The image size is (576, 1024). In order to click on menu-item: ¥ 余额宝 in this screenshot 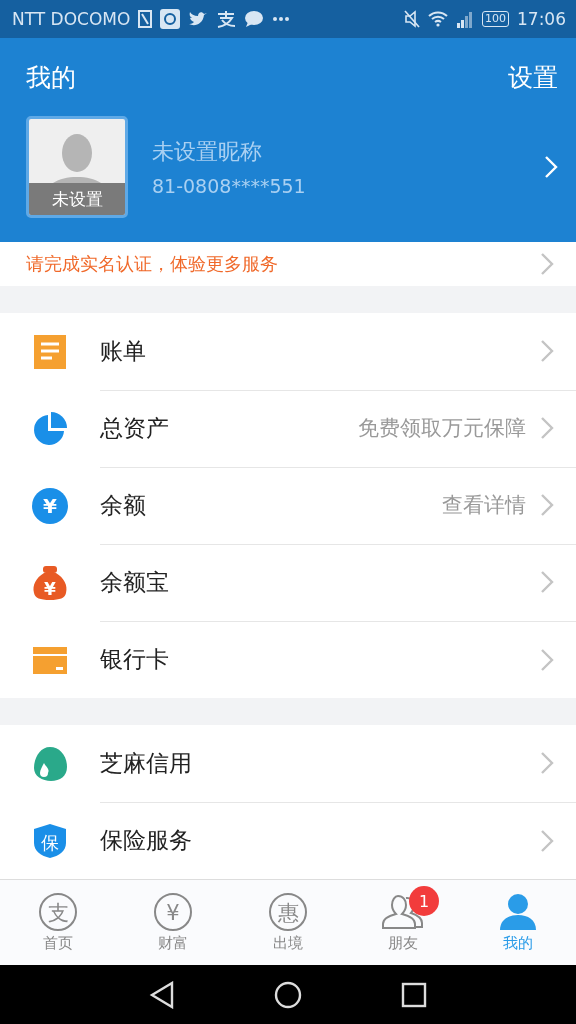, I will do `click(288, 582)`.